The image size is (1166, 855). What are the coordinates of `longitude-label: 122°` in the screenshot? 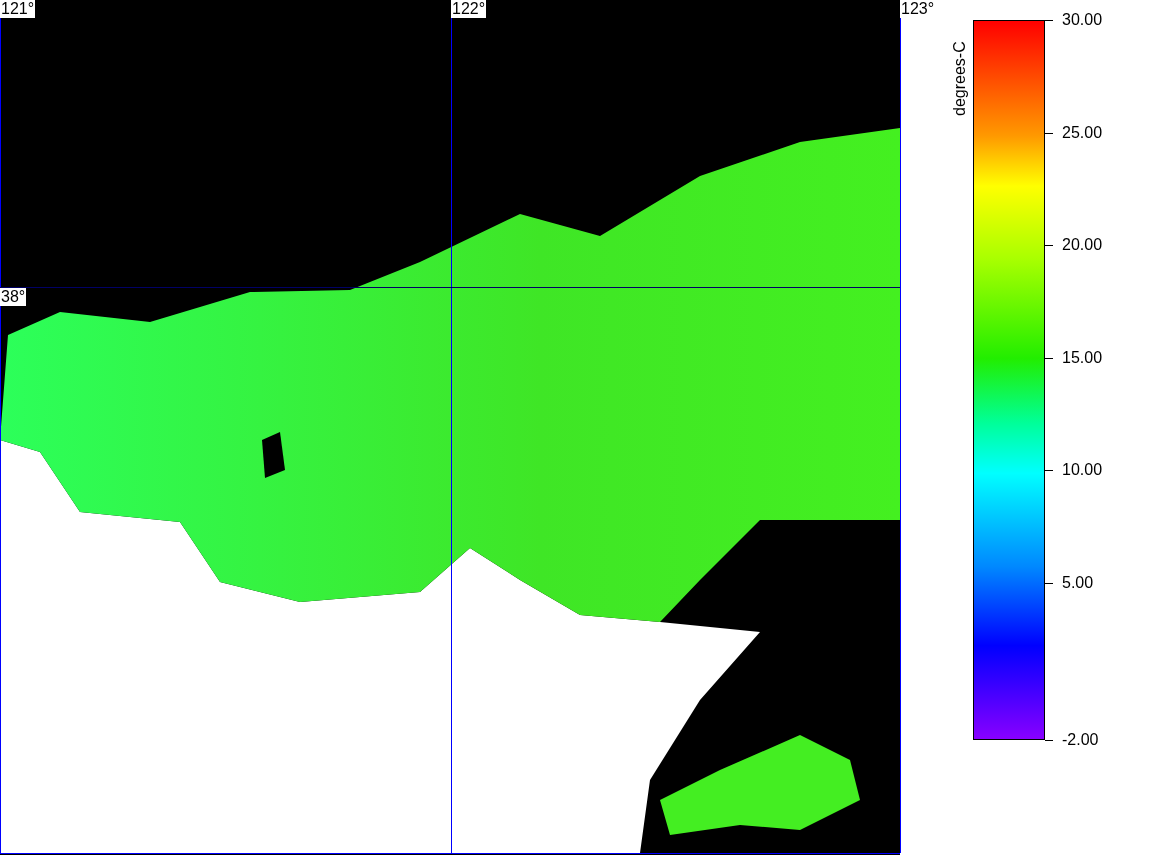 It's located at (469, 9).